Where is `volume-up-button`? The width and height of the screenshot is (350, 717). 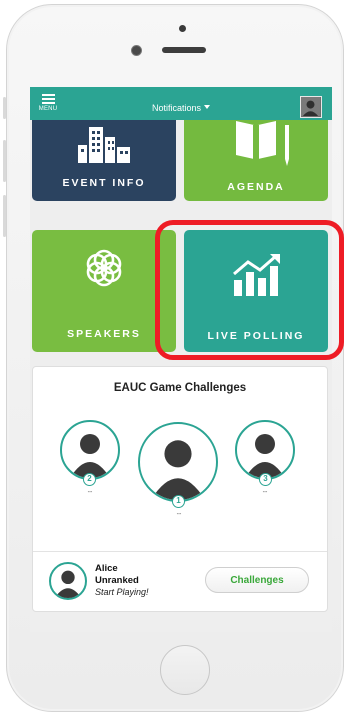
volume-up-button is located at coordinates (4, 161).